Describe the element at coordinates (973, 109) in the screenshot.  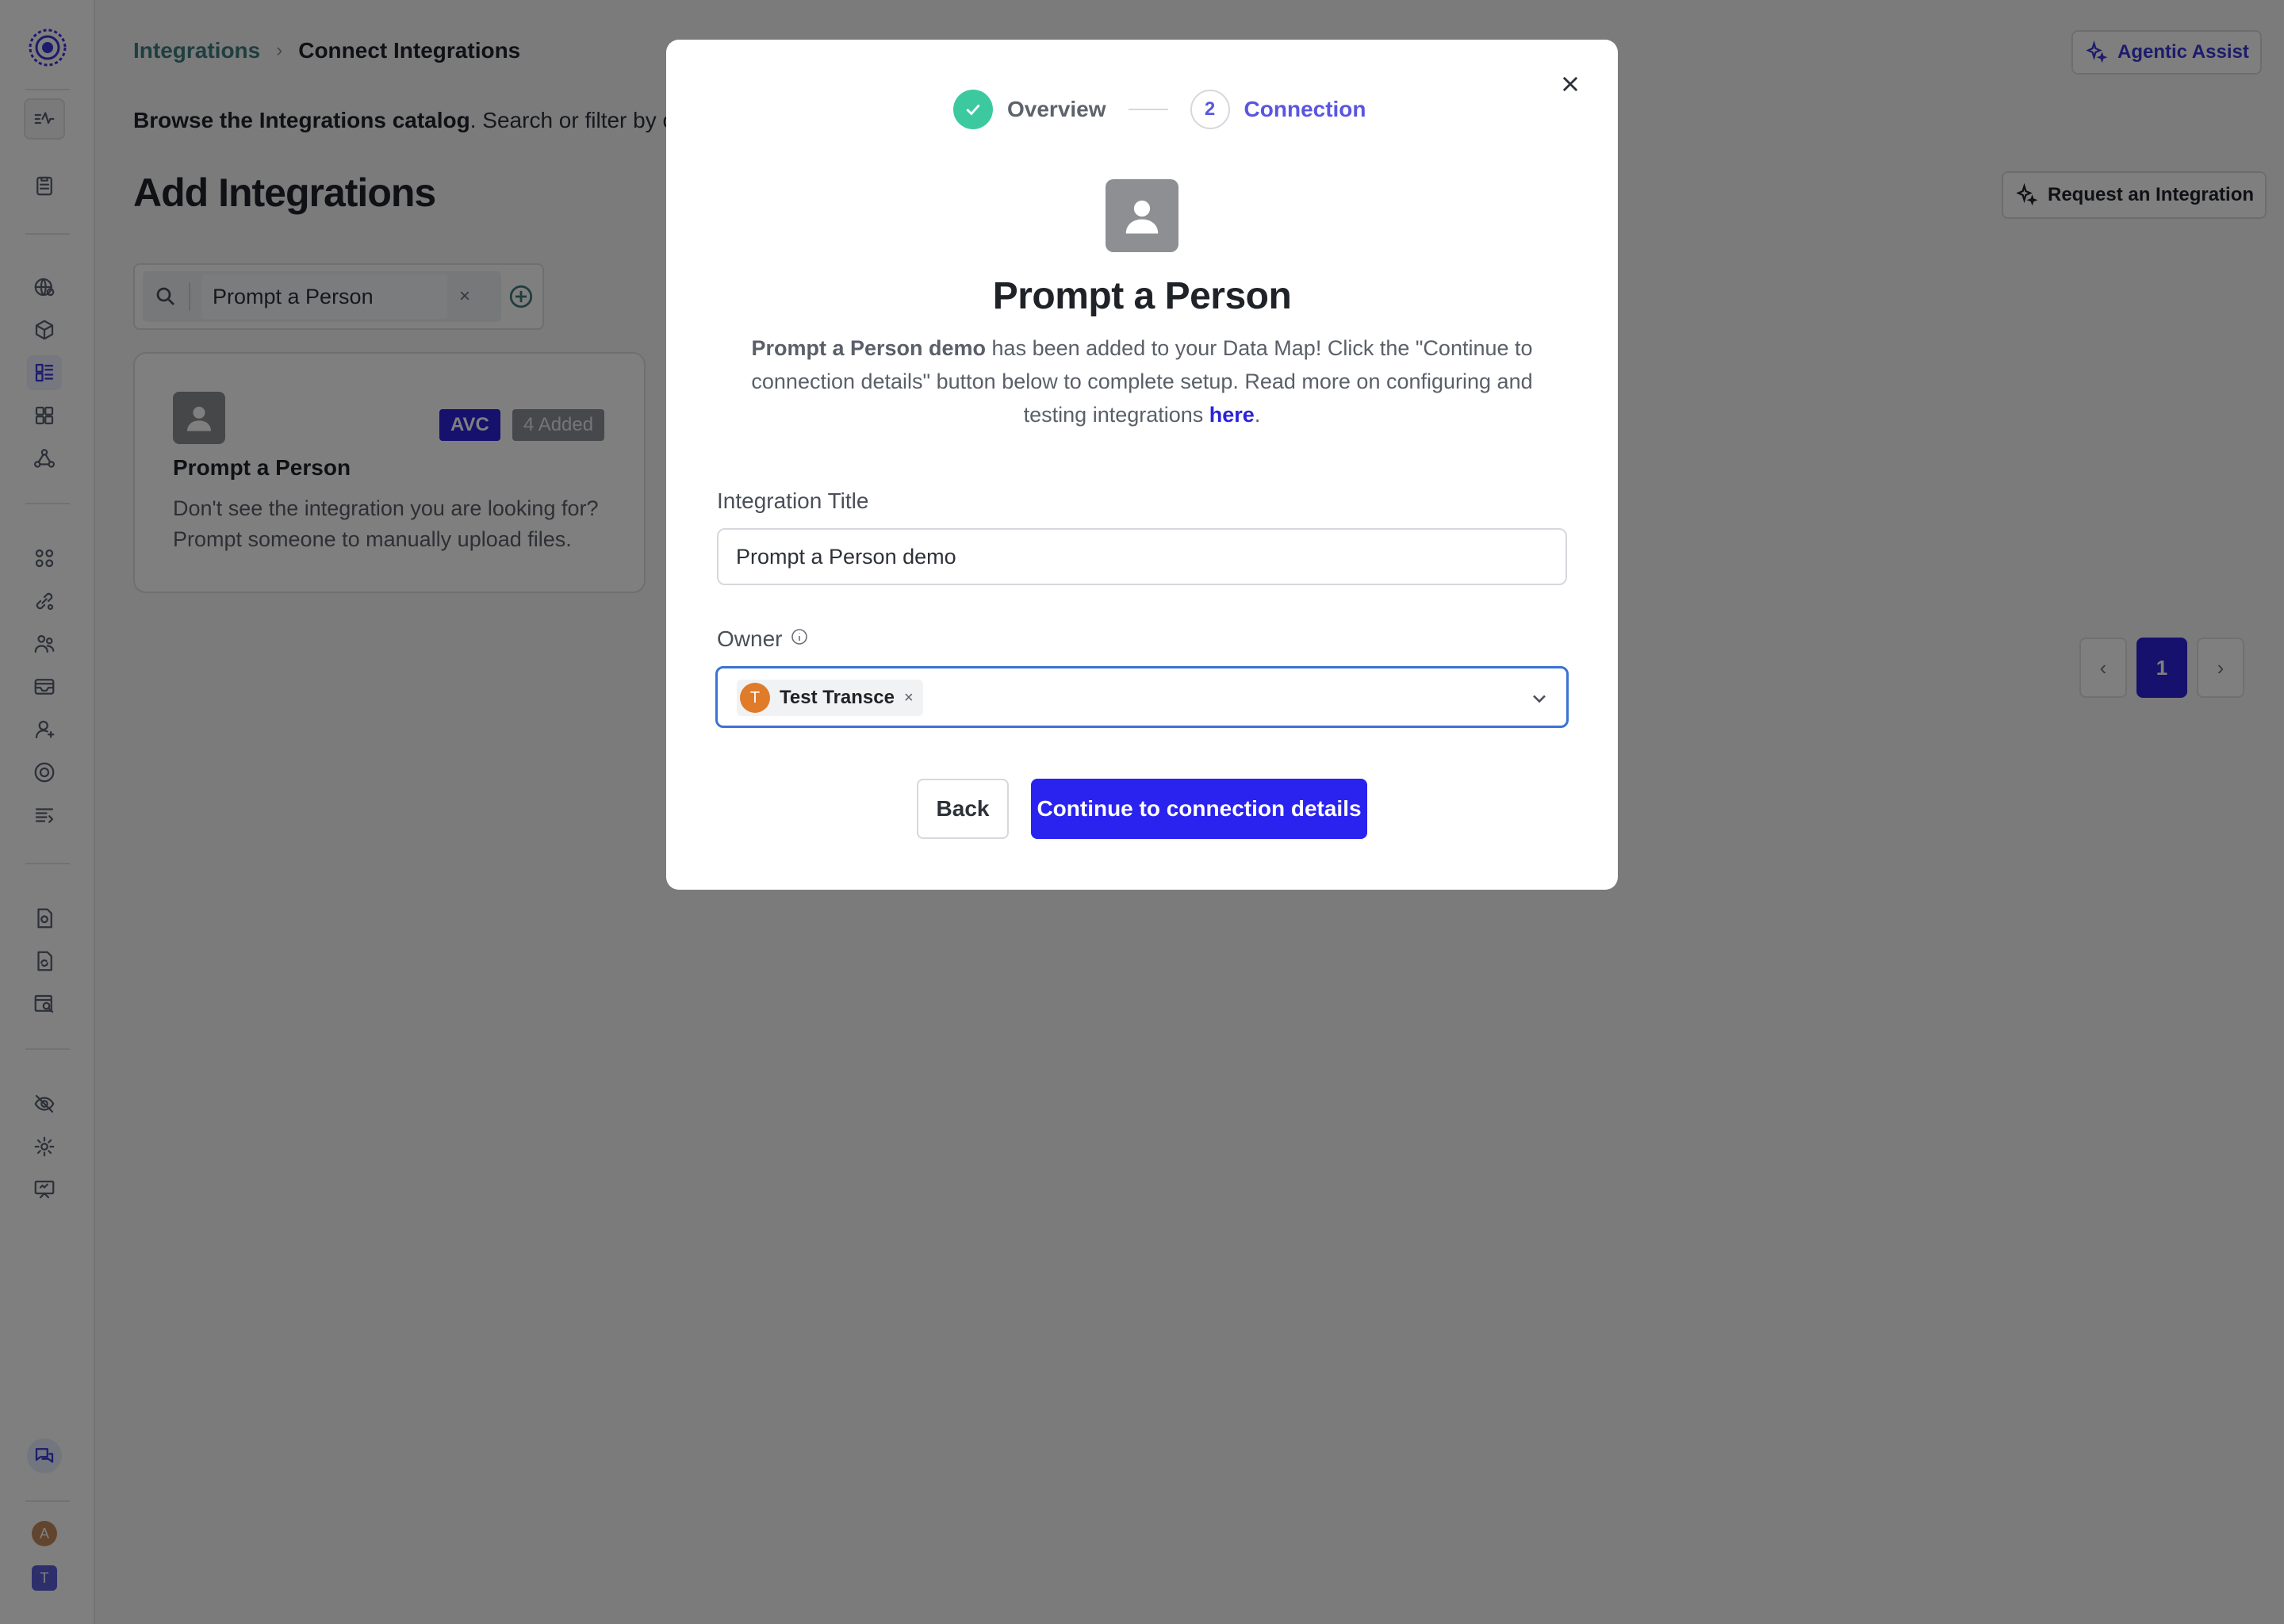
I see `check-icon` at that location.